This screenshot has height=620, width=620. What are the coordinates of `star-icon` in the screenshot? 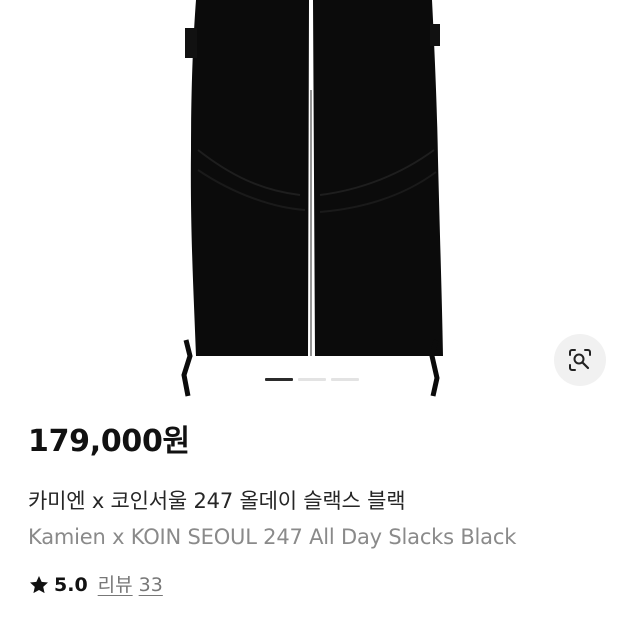 It's located at (39, 585).